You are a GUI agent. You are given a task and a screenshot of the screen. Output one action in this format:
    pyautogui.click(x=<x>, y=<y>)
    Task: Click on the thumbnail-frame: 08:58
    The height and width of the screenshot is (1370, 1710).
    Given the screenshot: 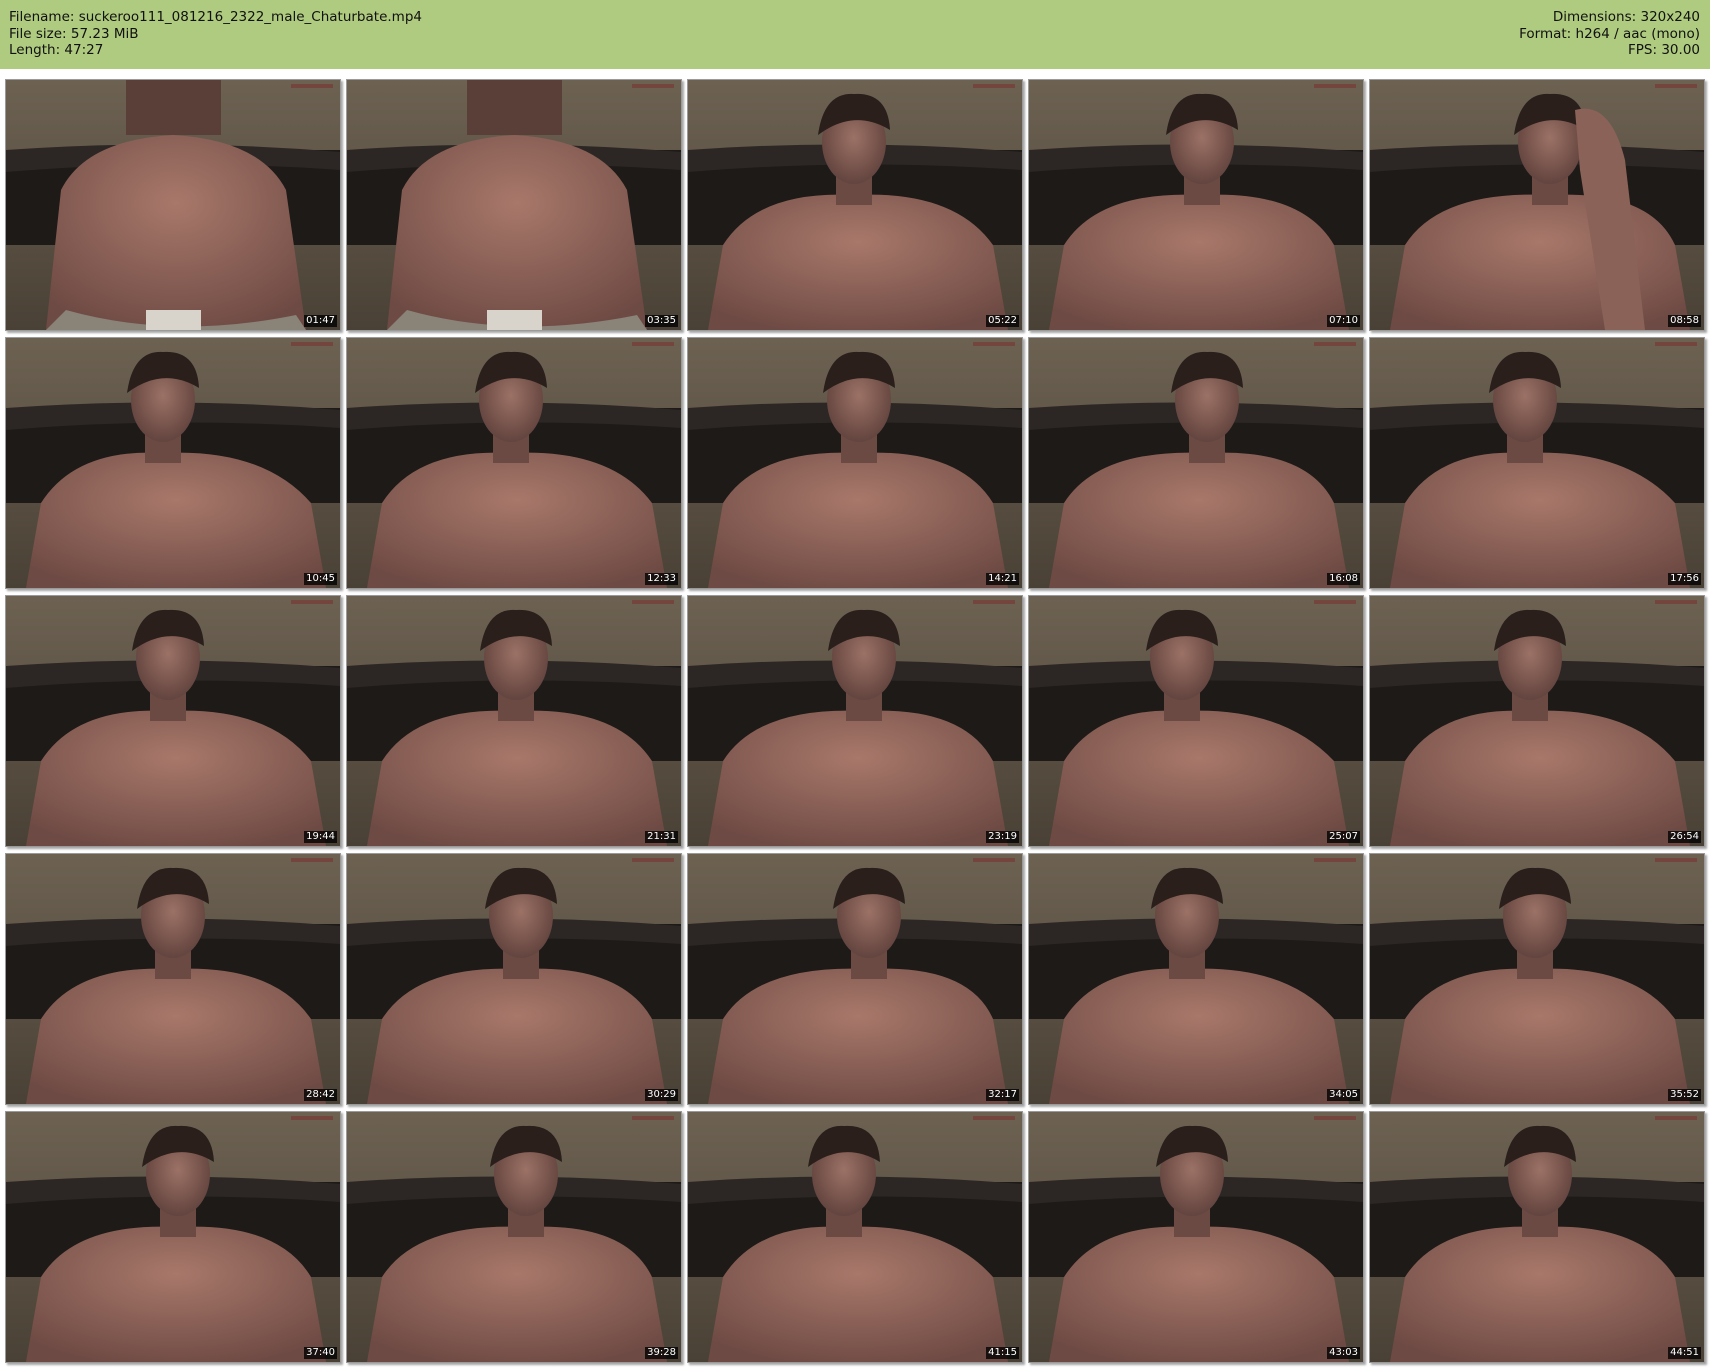 What is the action you would take?
    pyautogui.click(x=1537, y=205)
    